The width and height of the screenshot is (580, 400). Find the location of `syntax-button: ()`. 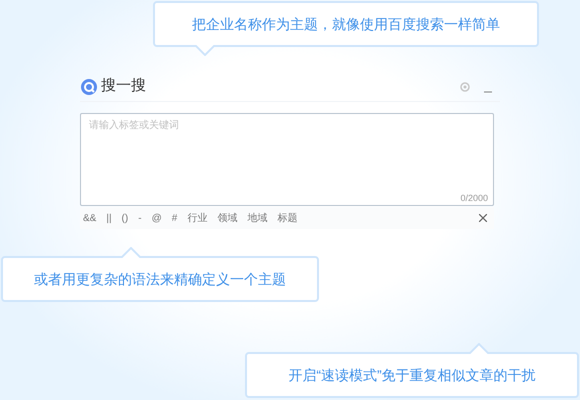

syntax-button: () is located at coordinates (125, 218).